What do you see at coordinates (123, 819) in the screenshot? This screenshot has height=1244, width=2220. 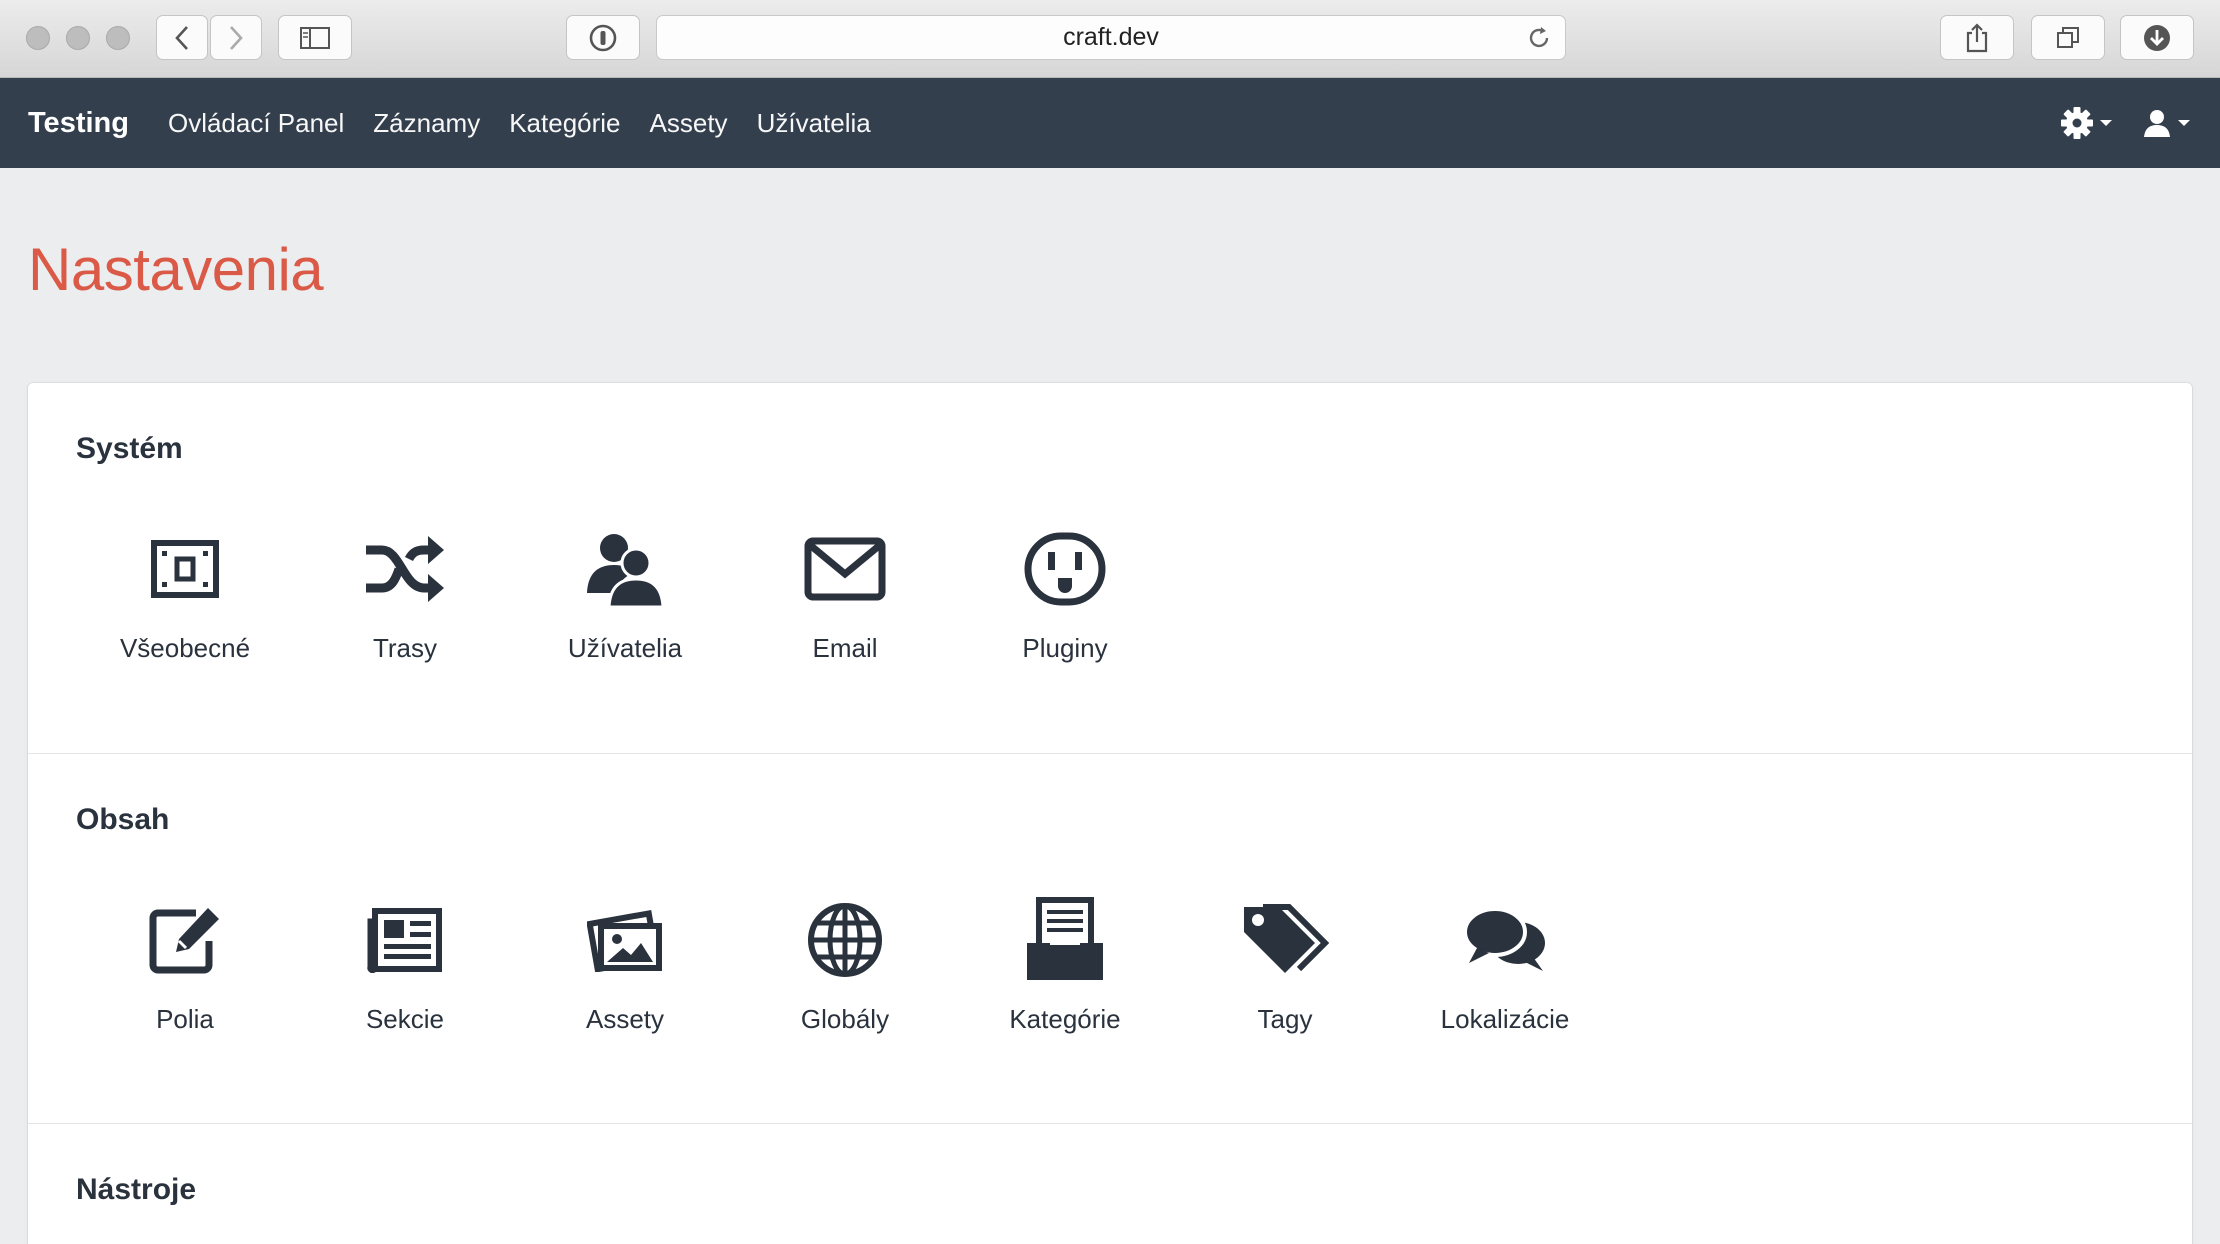 I see `section-title: Obsah` at bounding box center [123, 819].